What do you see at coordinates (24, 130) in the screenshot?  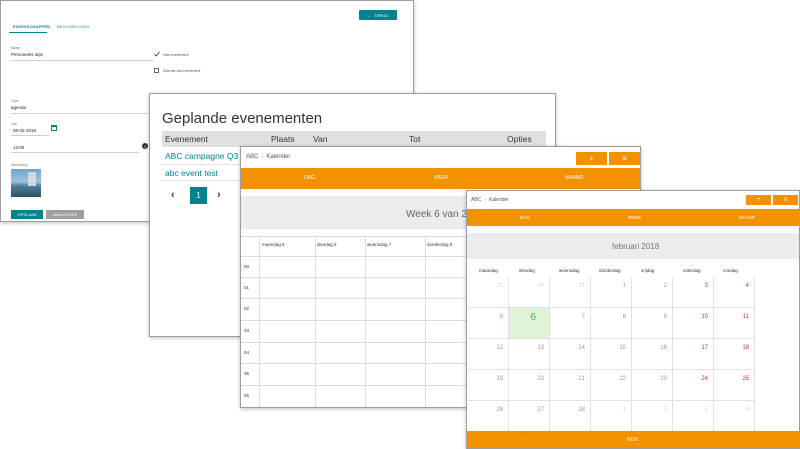 I see `date-field: 06-02-2018` at bounding box center [24, 130].